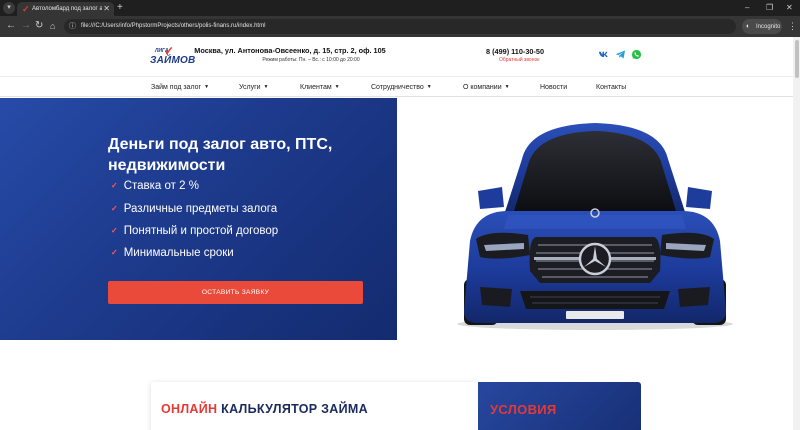  I want to click on tab-search-button: ▾, so click(9, 8).